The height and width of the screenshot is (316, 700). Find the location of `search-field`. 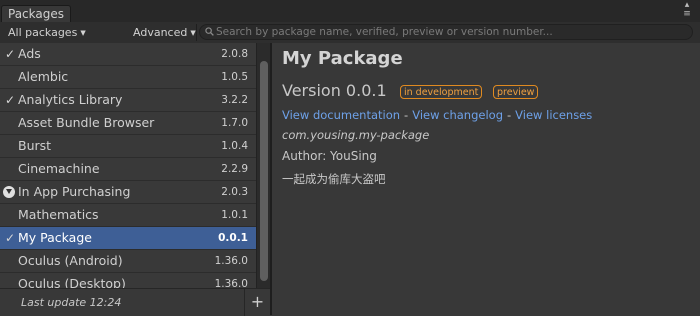

search-field is located at coordinates (446, 32).